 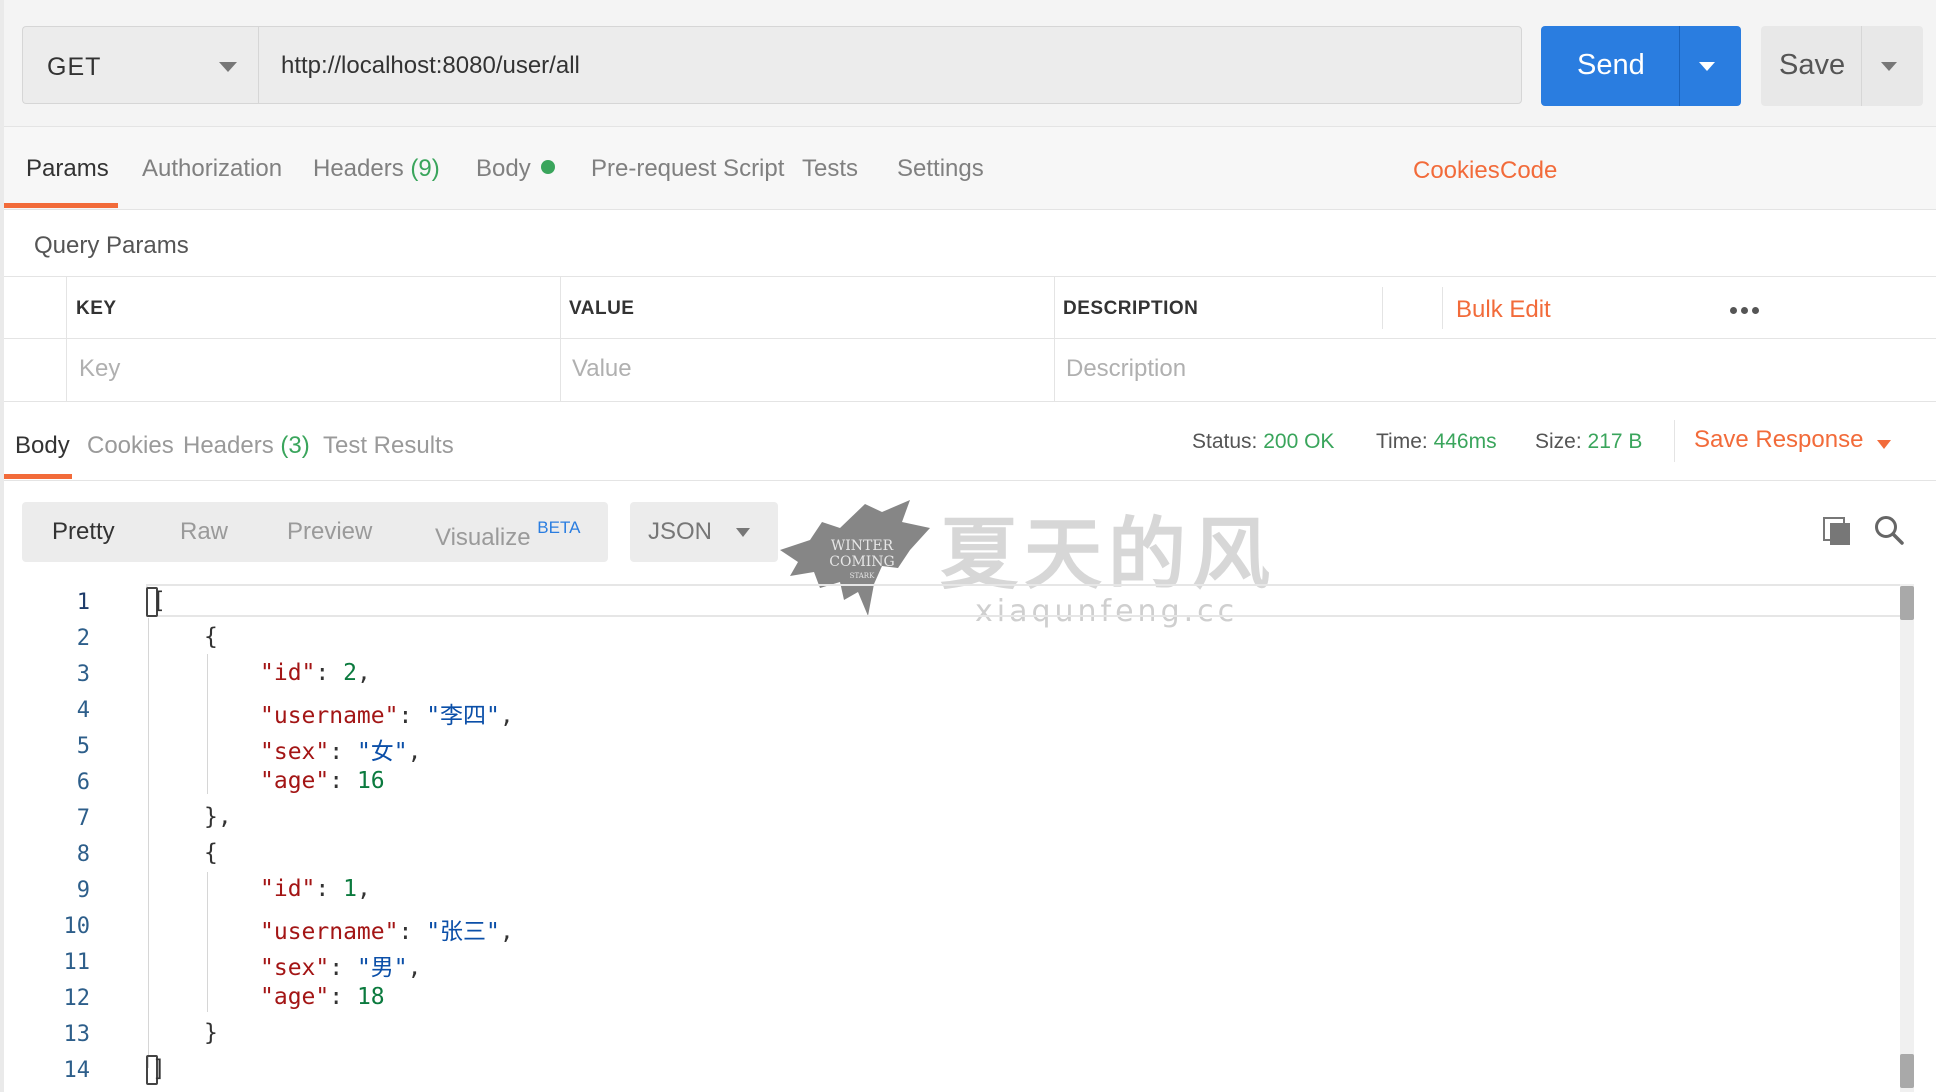 What do you see at coordinates (77, 1070) in the screenshot?
I see `line-number: 14` at bounding box center [77, 1070].